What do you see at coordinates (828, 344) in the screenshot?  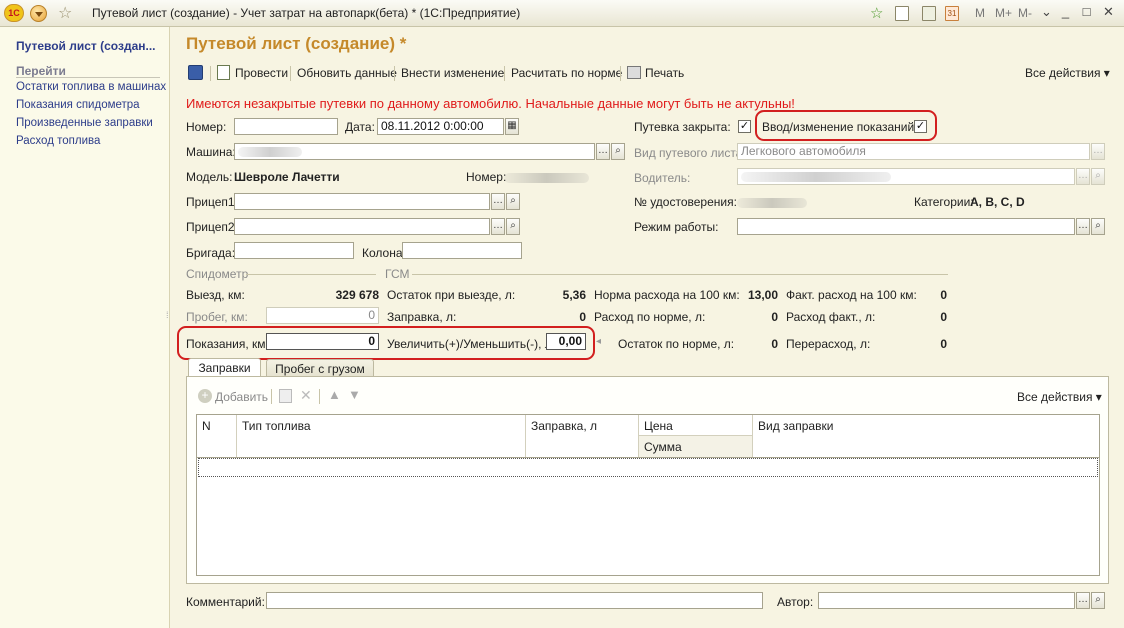 I see `over-label: Перерасход, л:` at bounding box center [828, 344].